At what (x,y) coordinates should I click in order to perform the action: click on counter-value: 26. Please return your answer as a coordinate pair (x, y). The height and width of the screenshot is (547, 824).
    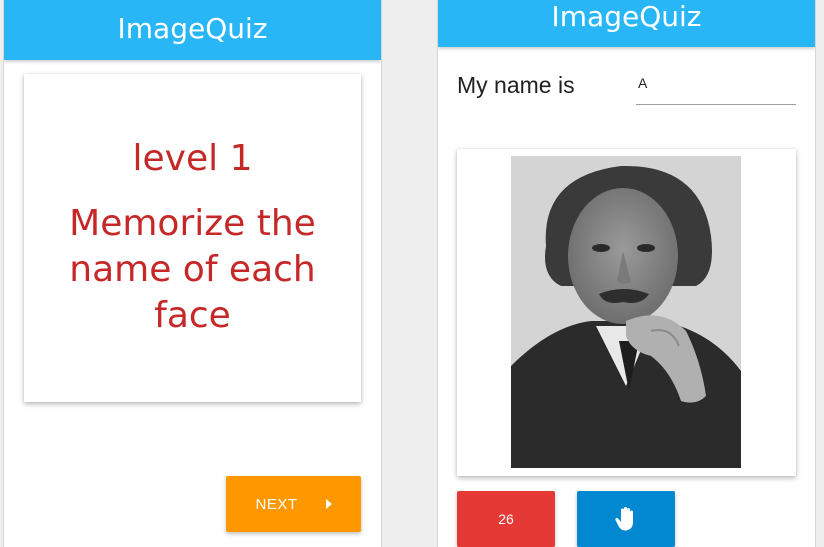
    Looking at the image, I should click on (506, 519).